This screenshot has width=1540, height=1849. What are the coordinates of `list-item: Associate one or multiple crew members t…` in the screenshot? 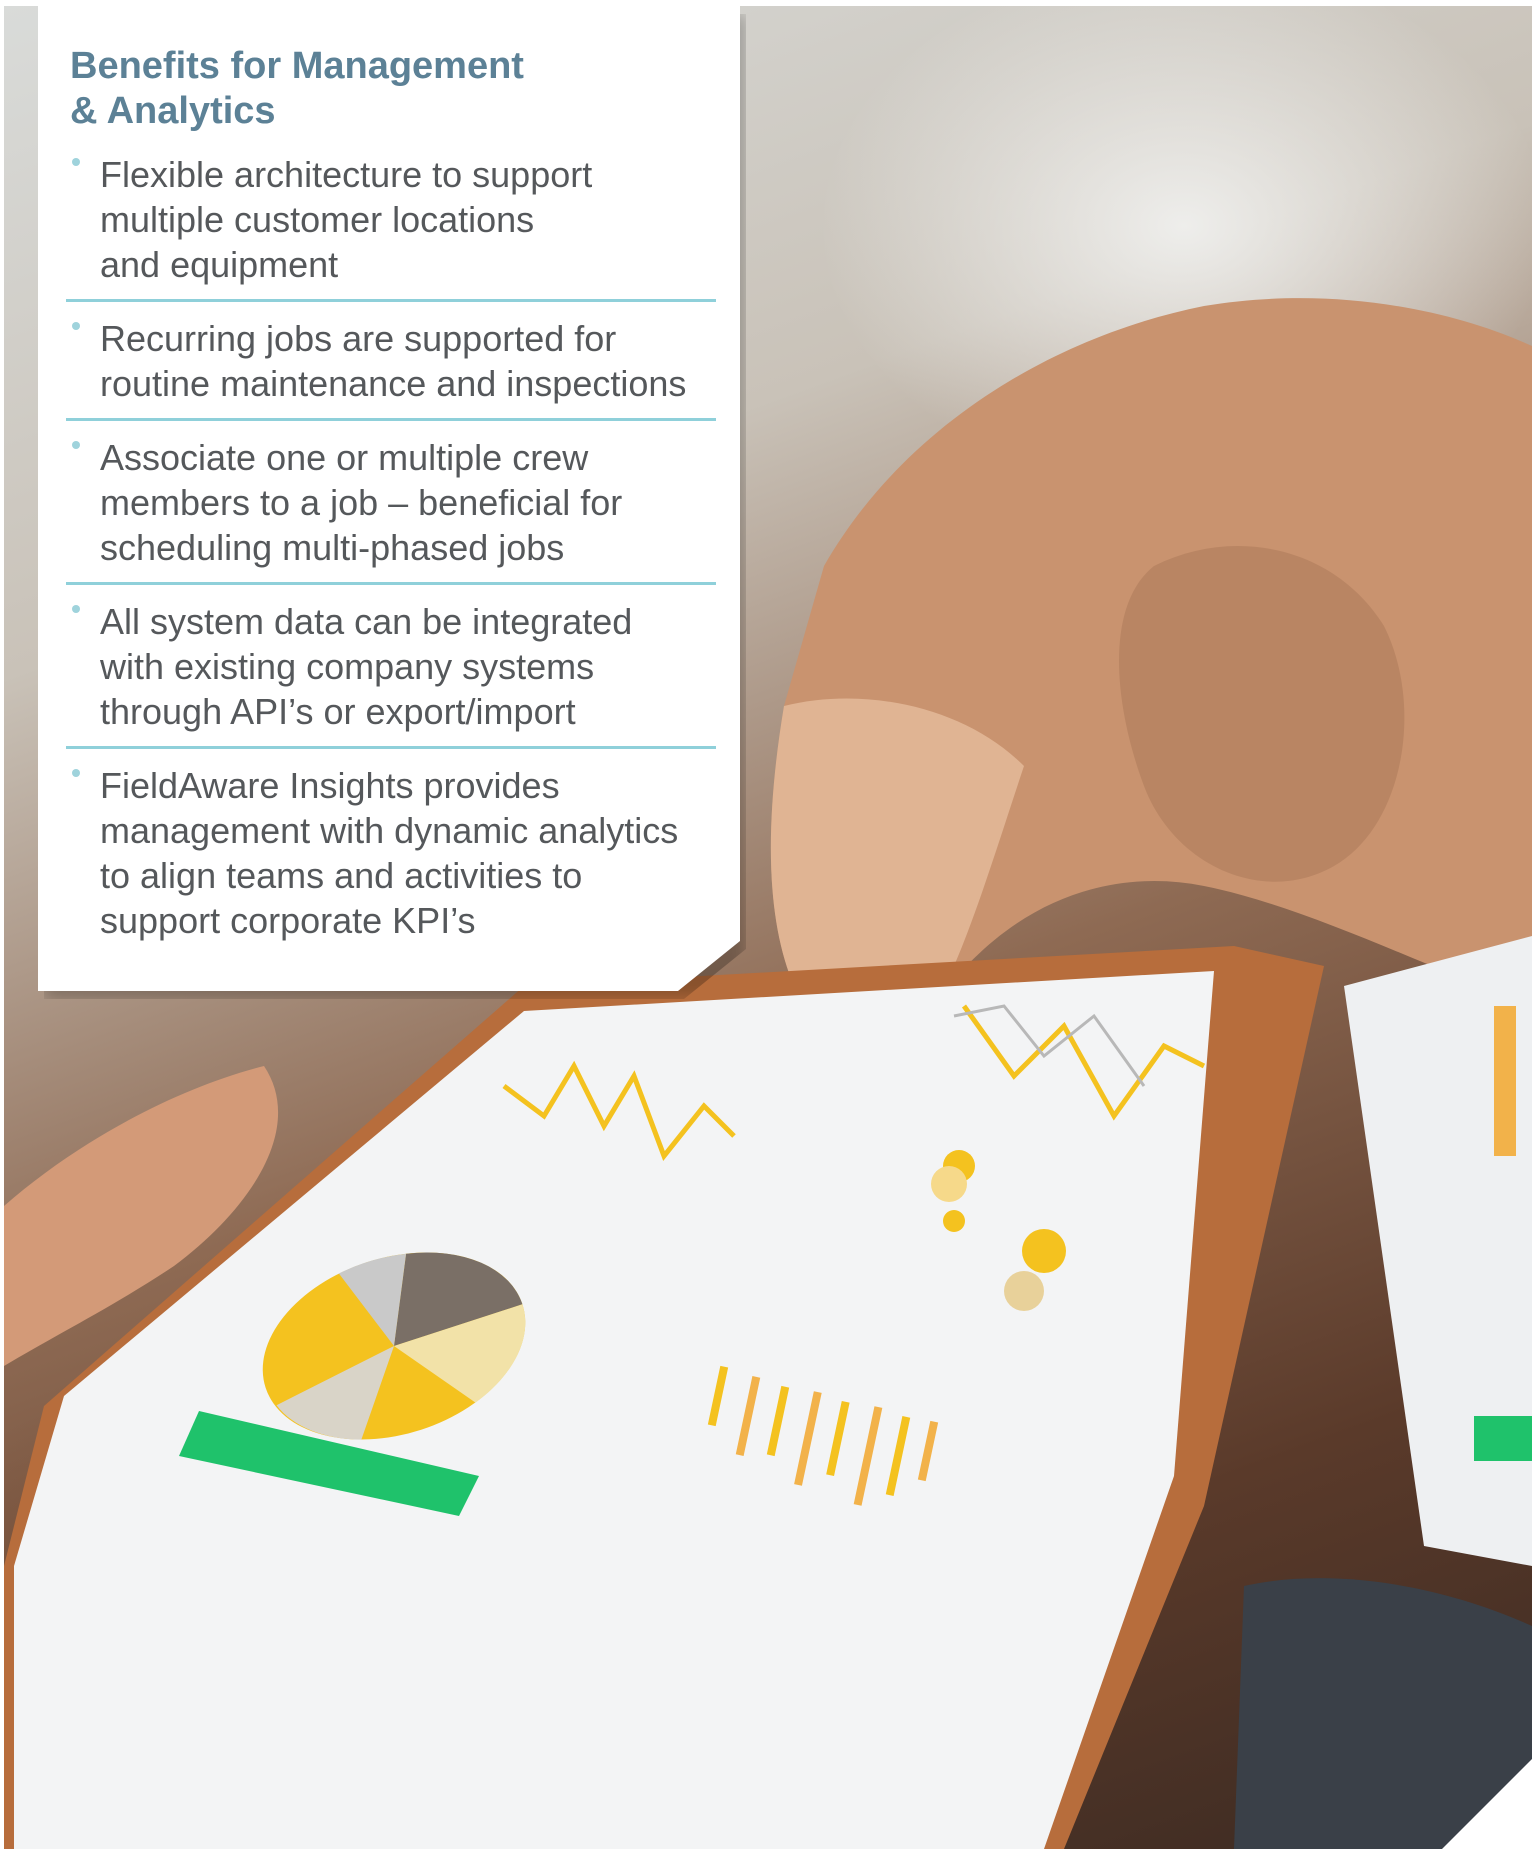 It's located at (391, 503).